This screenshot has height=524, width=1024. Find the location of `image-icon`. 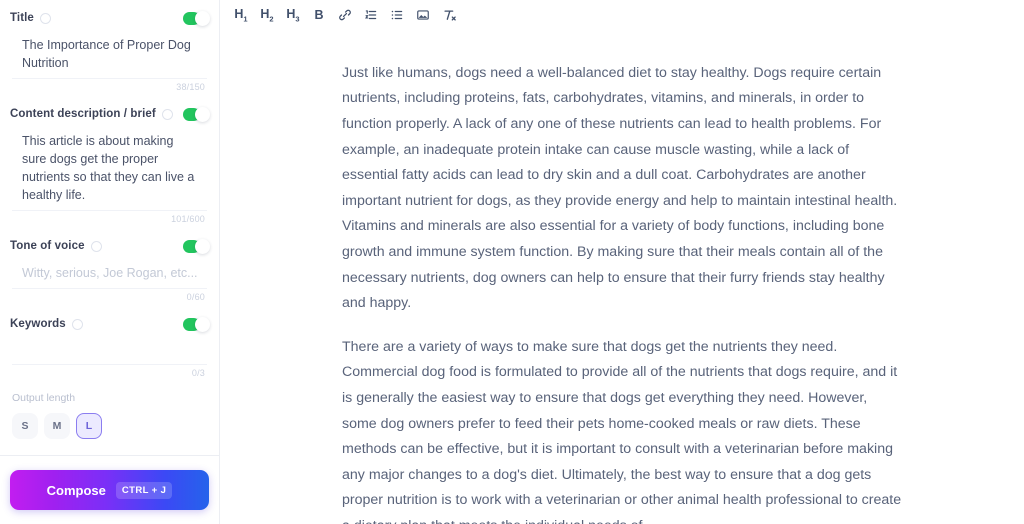

image-icon is located at coordinates (423, 15).